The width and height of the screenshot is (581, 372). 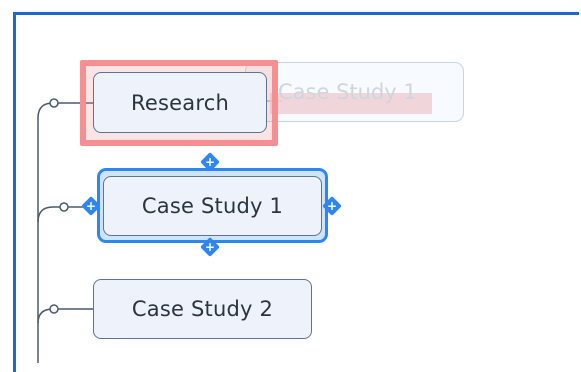 I want to click on topic-case-study-1: Case Study 1, so click(x=212, y=206).